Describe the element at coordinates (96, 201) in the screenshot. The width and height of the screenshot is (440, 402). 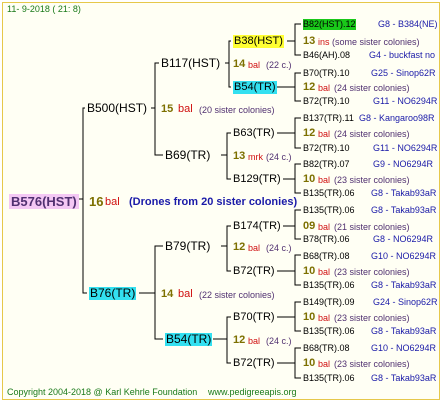
I see `root-num: 16` at that location.